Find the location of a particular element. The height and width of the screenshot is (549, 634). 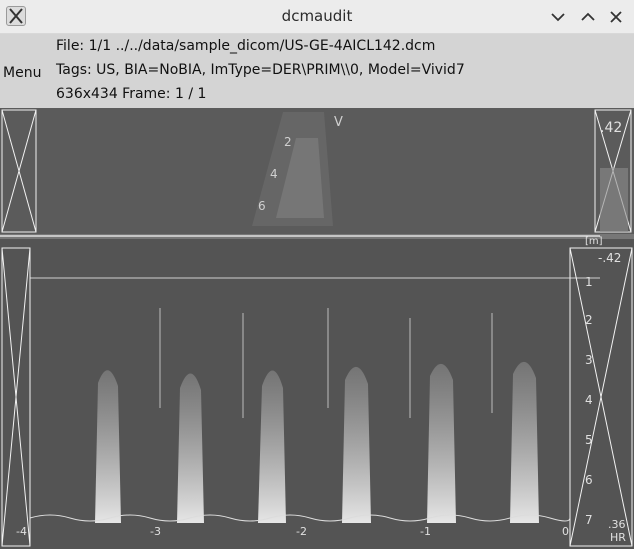

depth-tick-6: 6 is located at coordinates (262, 206).